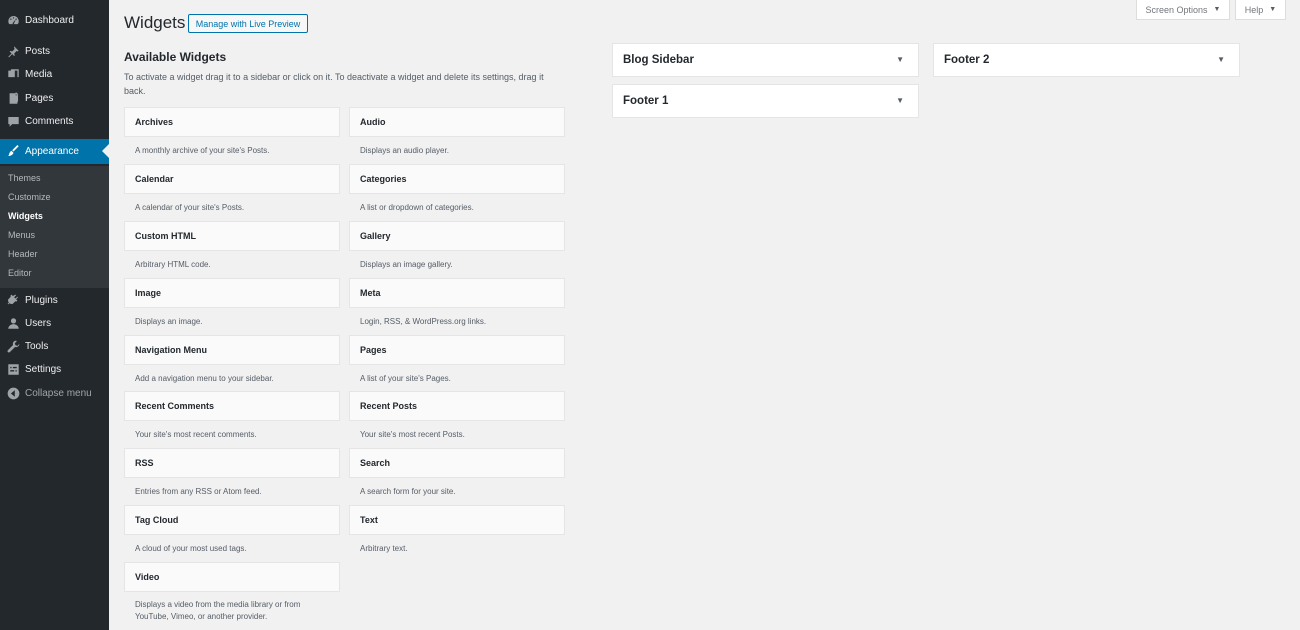  What do you see at coordinates (646, 101) in the screenshot?
I see `sidebar-area-title: Footer 1` at bounding box center [646, 101].